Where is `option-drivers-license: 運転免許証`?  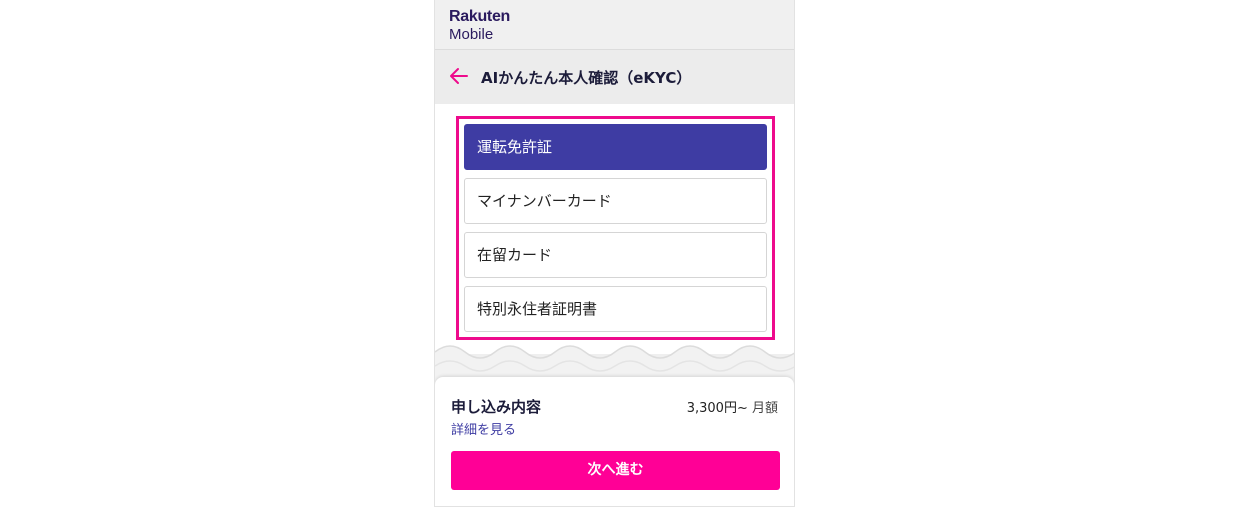 option-drivers-license: 運転免許証 is located at coordinates (615, 147).